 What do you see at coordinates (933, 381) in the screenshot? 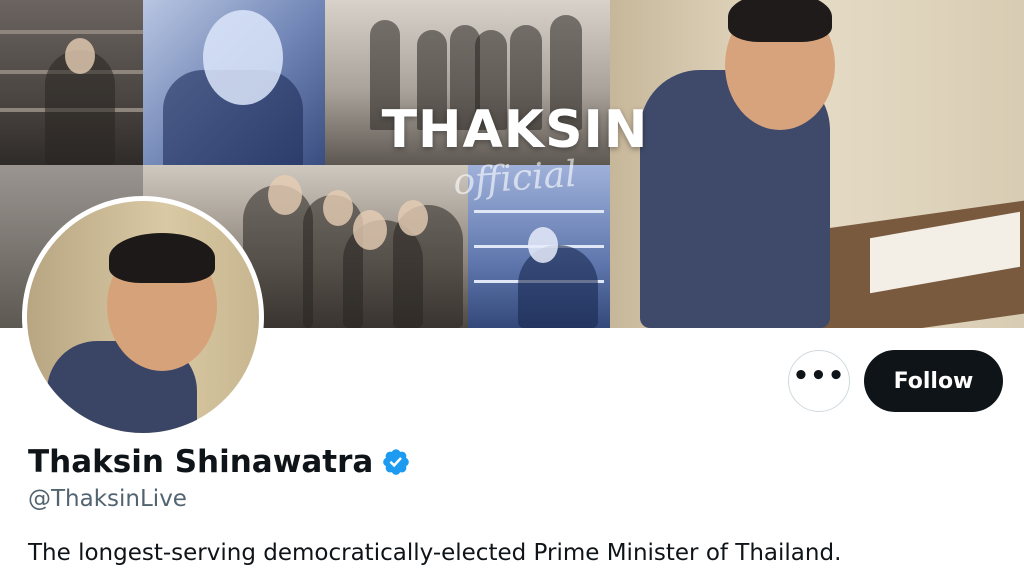
I see `follow-button: Follow` at bounding box center [933, 381].